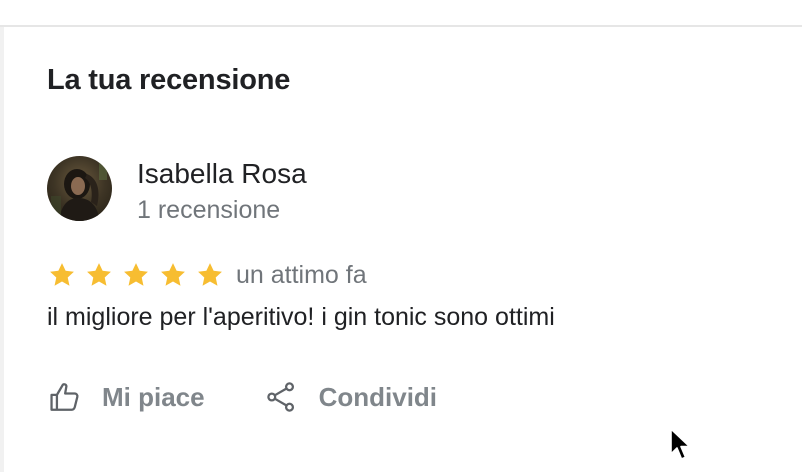  Describe the element at coordinates (280, 397) in the screenshot. I see `share-icon` at that location.